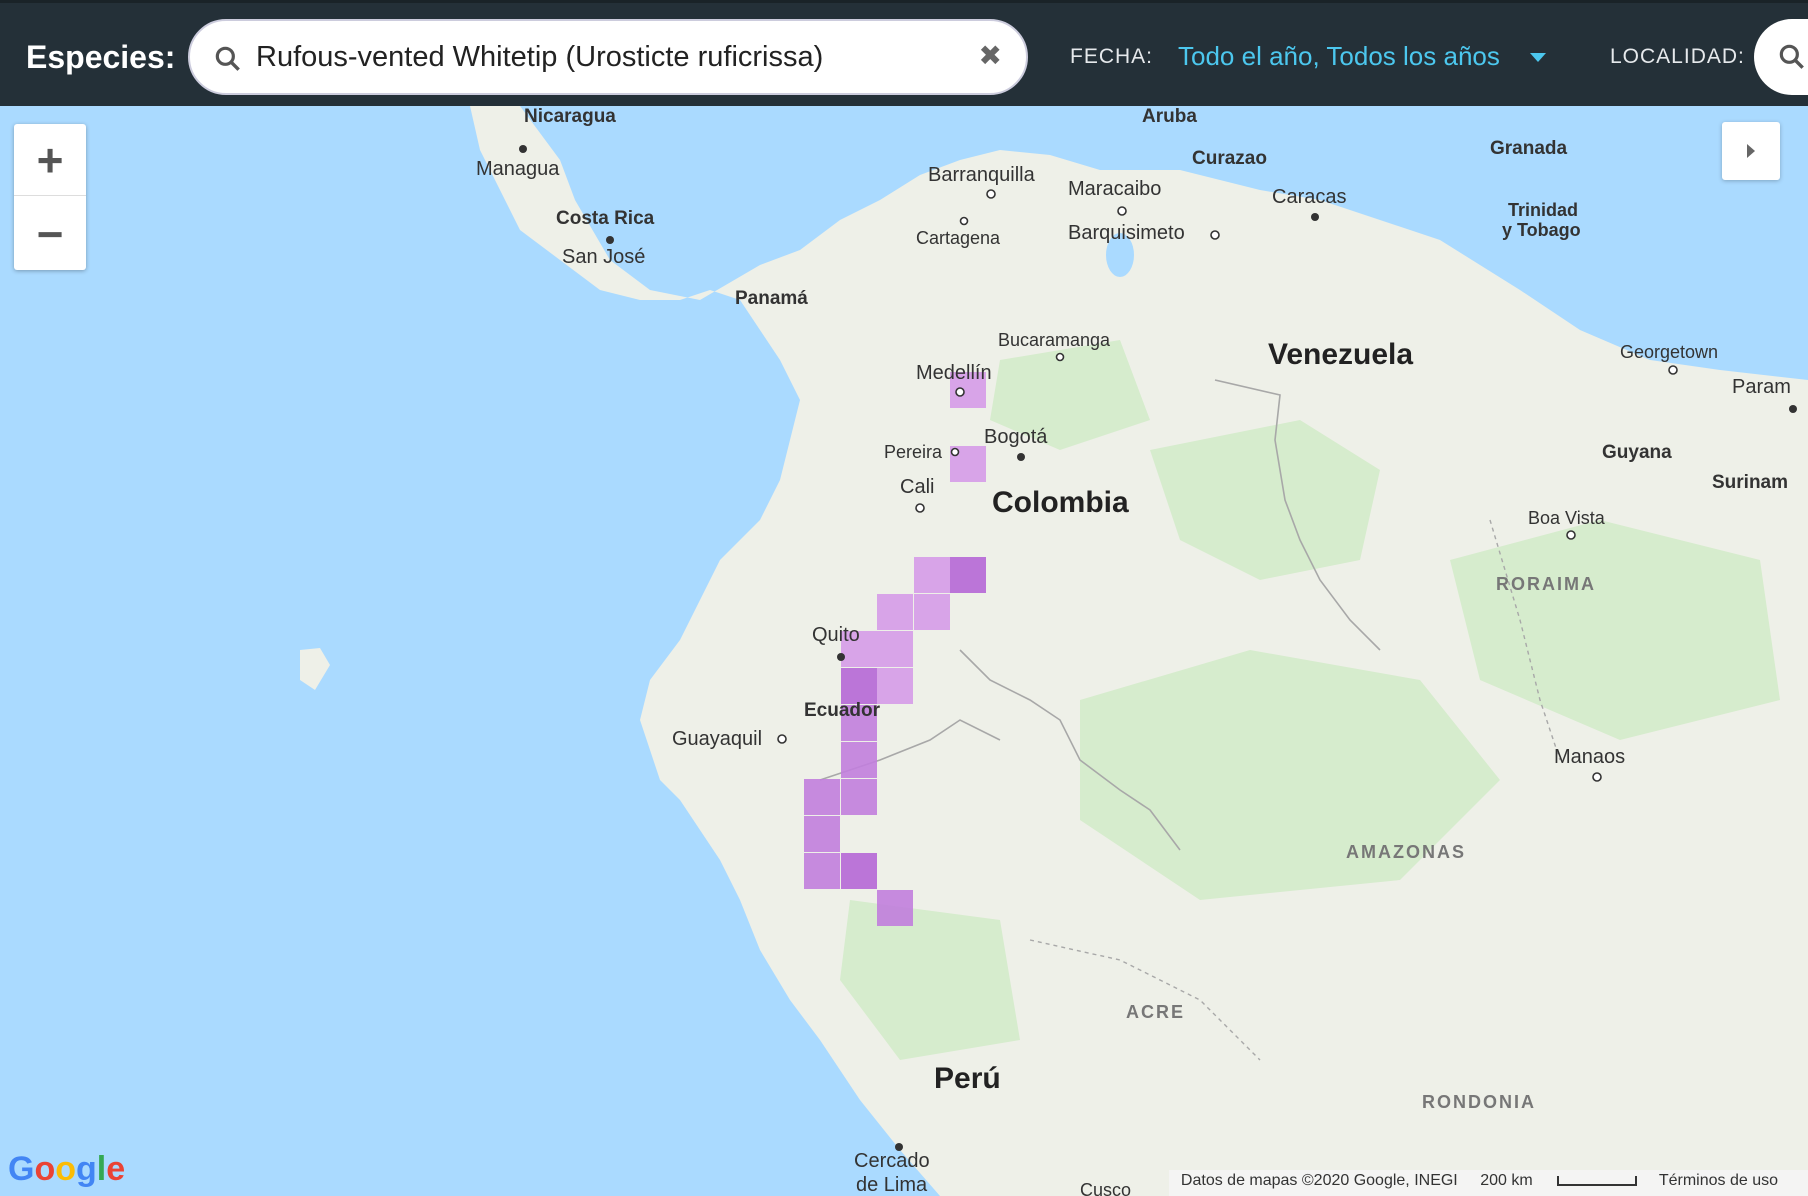  Describe the element at coordinates (1543, 210) in the screenshot. I see `label-trinidad: Trinidad` at that location.